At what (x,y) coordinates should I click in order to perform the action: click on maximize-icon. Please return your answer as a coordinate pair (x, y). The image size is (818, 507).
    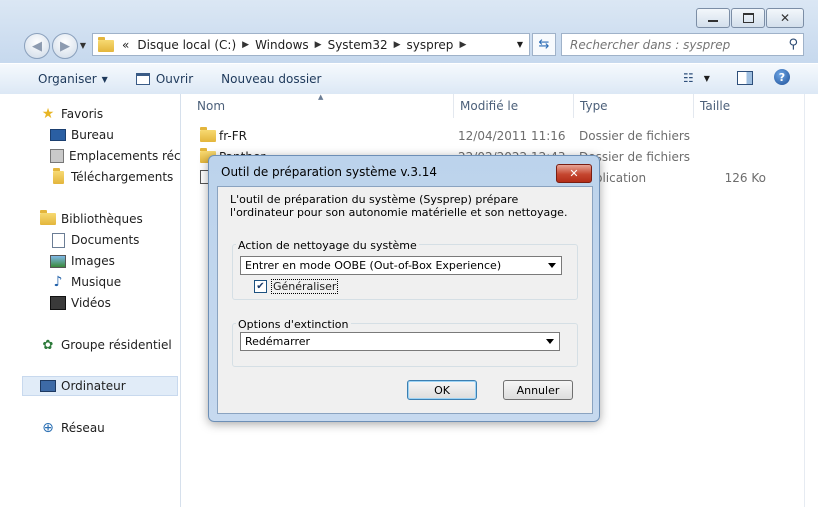
    Looking at the image, I should click on (748, 18).